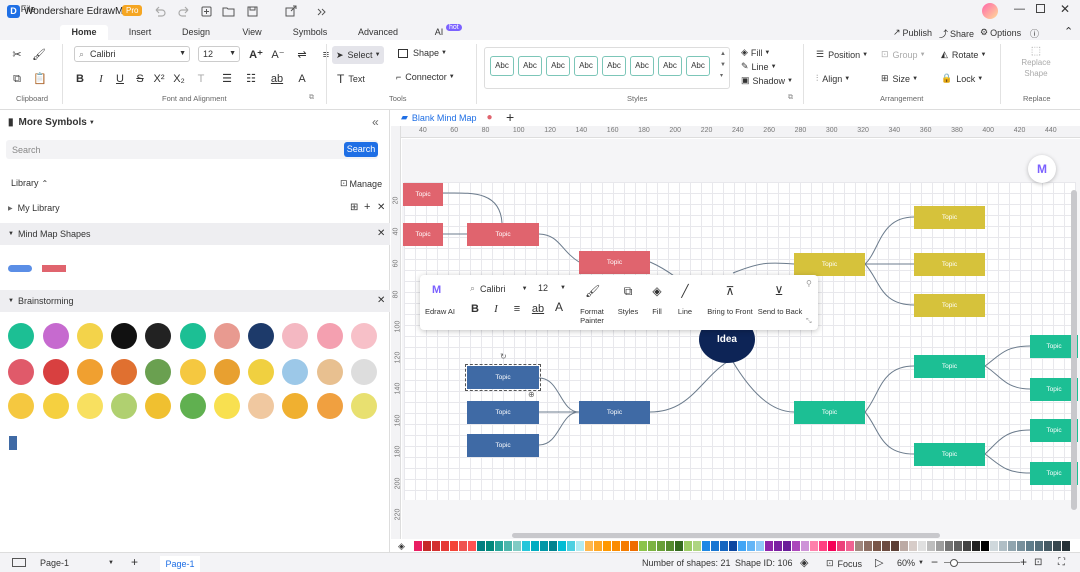 Image resolution: width=1080 pixels, height=572 pixels. Describe the element at coordinates (780, 311) in the screenshot. I see `send-back-label: Send to Back` at that location.